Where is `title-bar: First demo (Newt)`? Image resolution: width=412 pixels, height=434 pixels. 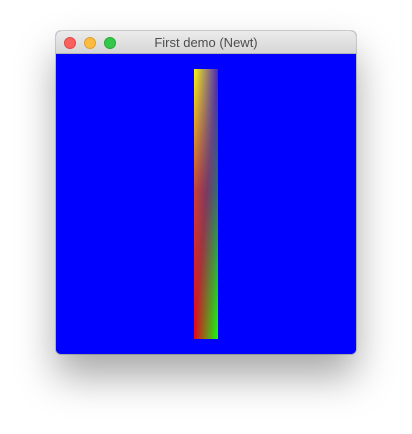
title-bar: First demo (Newt) is located at coordinates (206, 42).